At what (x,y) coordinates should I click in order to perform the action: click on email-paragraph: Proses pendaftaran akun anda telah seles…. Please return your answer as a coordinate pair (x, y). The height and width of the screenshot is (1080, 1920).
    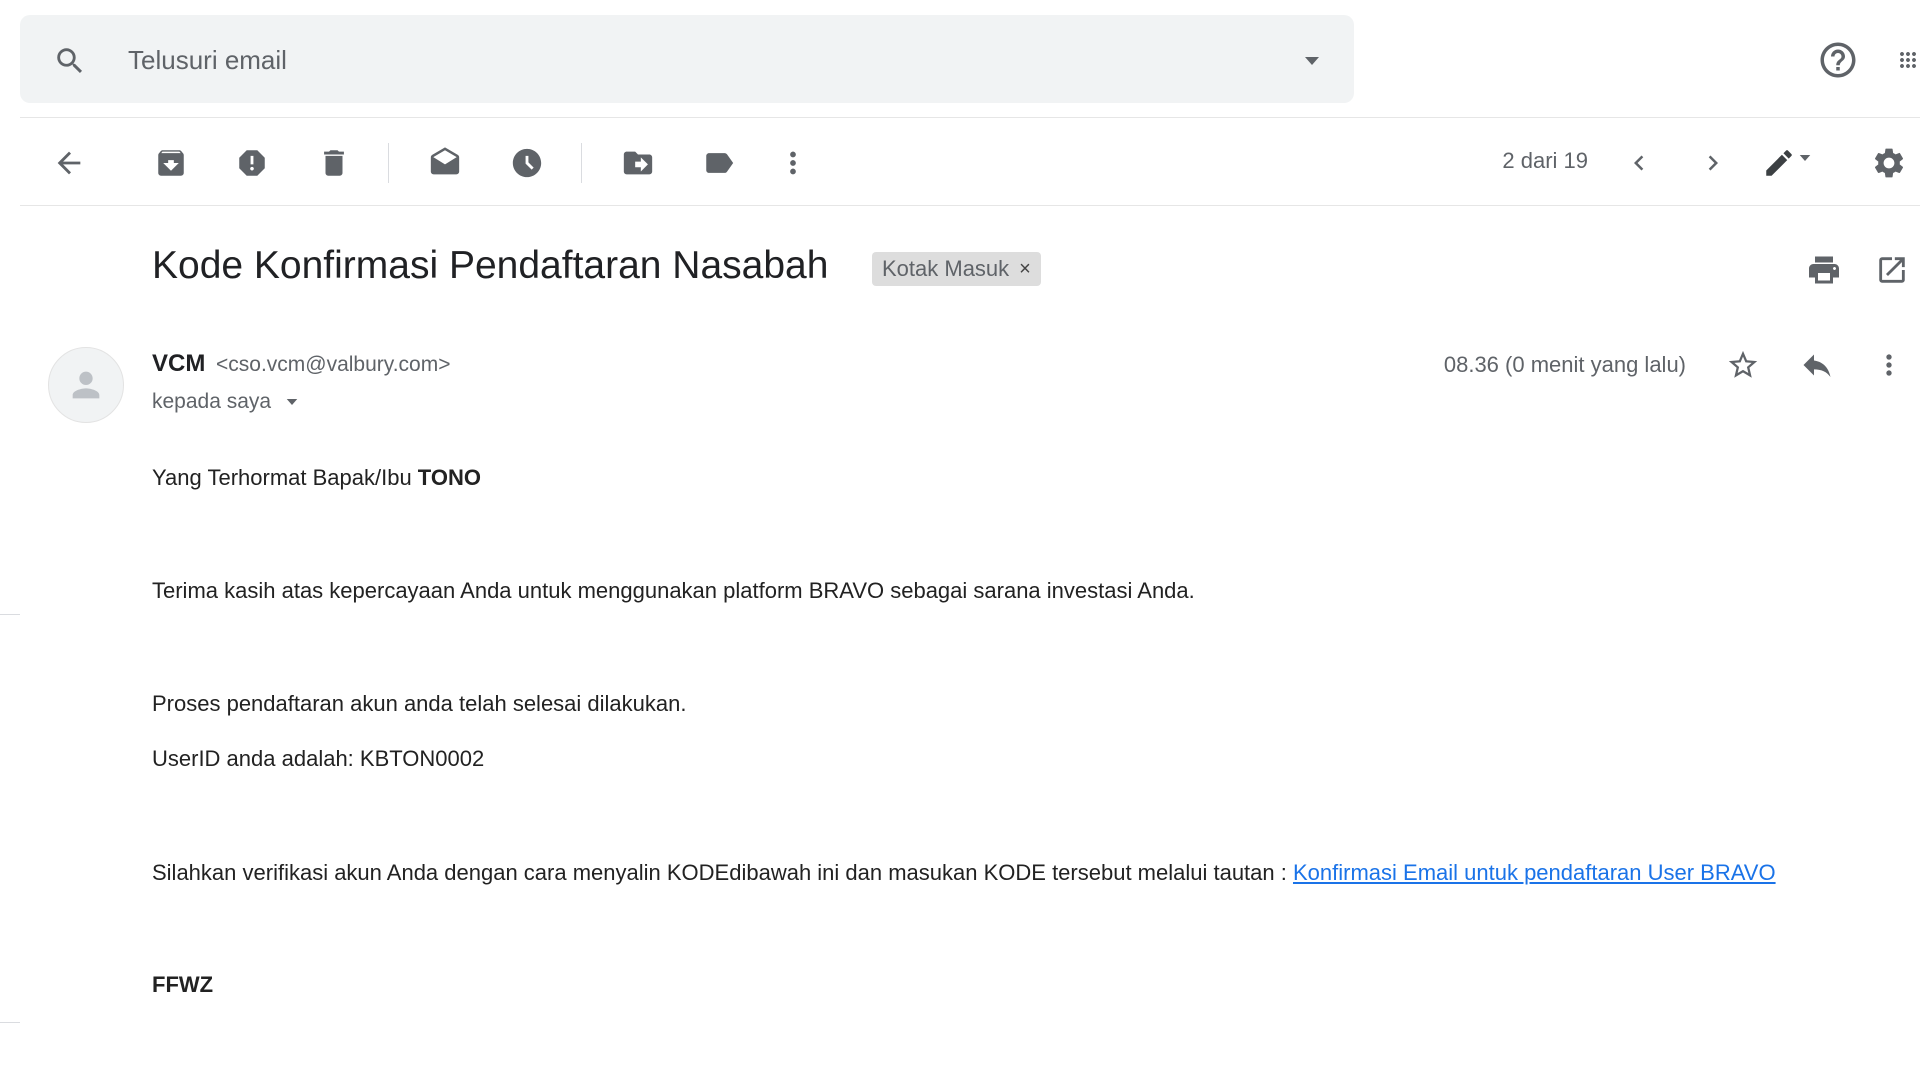
    Looking at the image, I should click on (419, 703).